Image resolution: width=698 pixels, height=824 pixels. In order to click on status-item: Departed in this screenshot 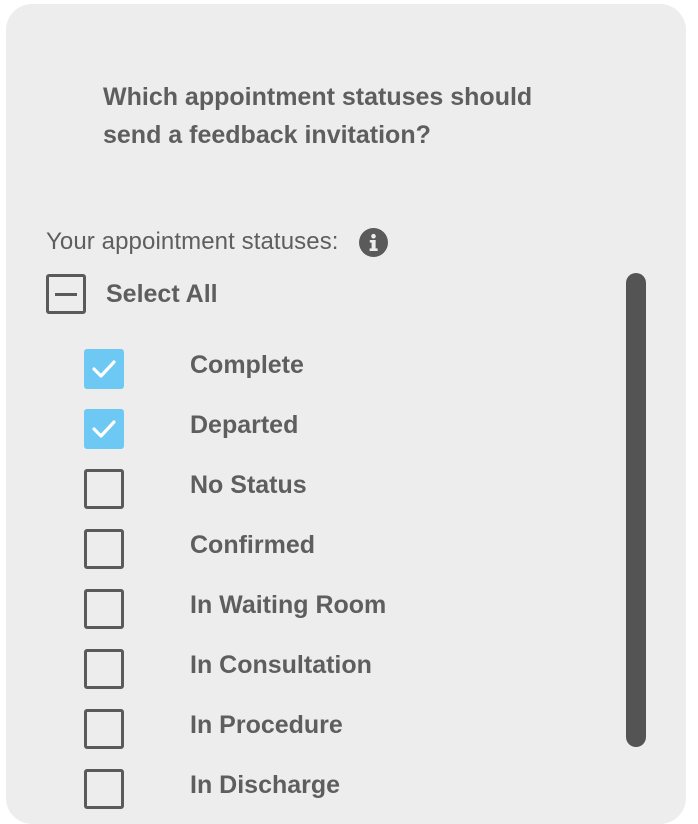, I will do `click(235, 439)`.